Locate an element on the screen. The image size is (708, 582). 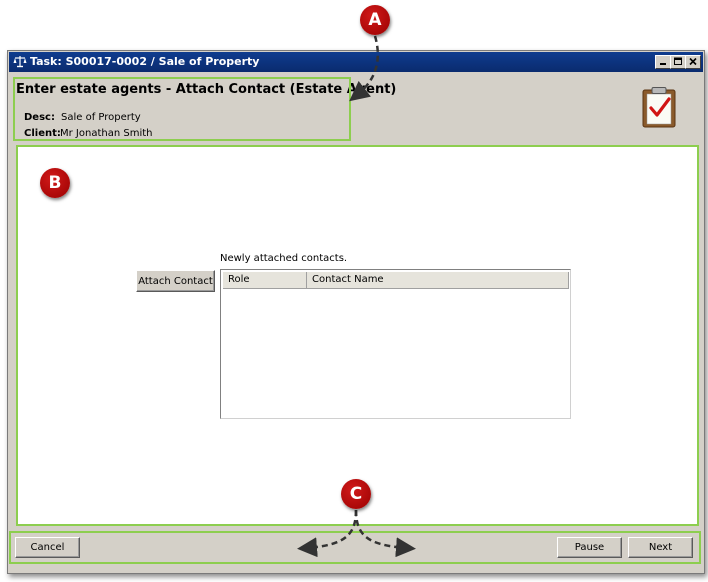
callout-badge-c: C is located at coordinates (356, 494).